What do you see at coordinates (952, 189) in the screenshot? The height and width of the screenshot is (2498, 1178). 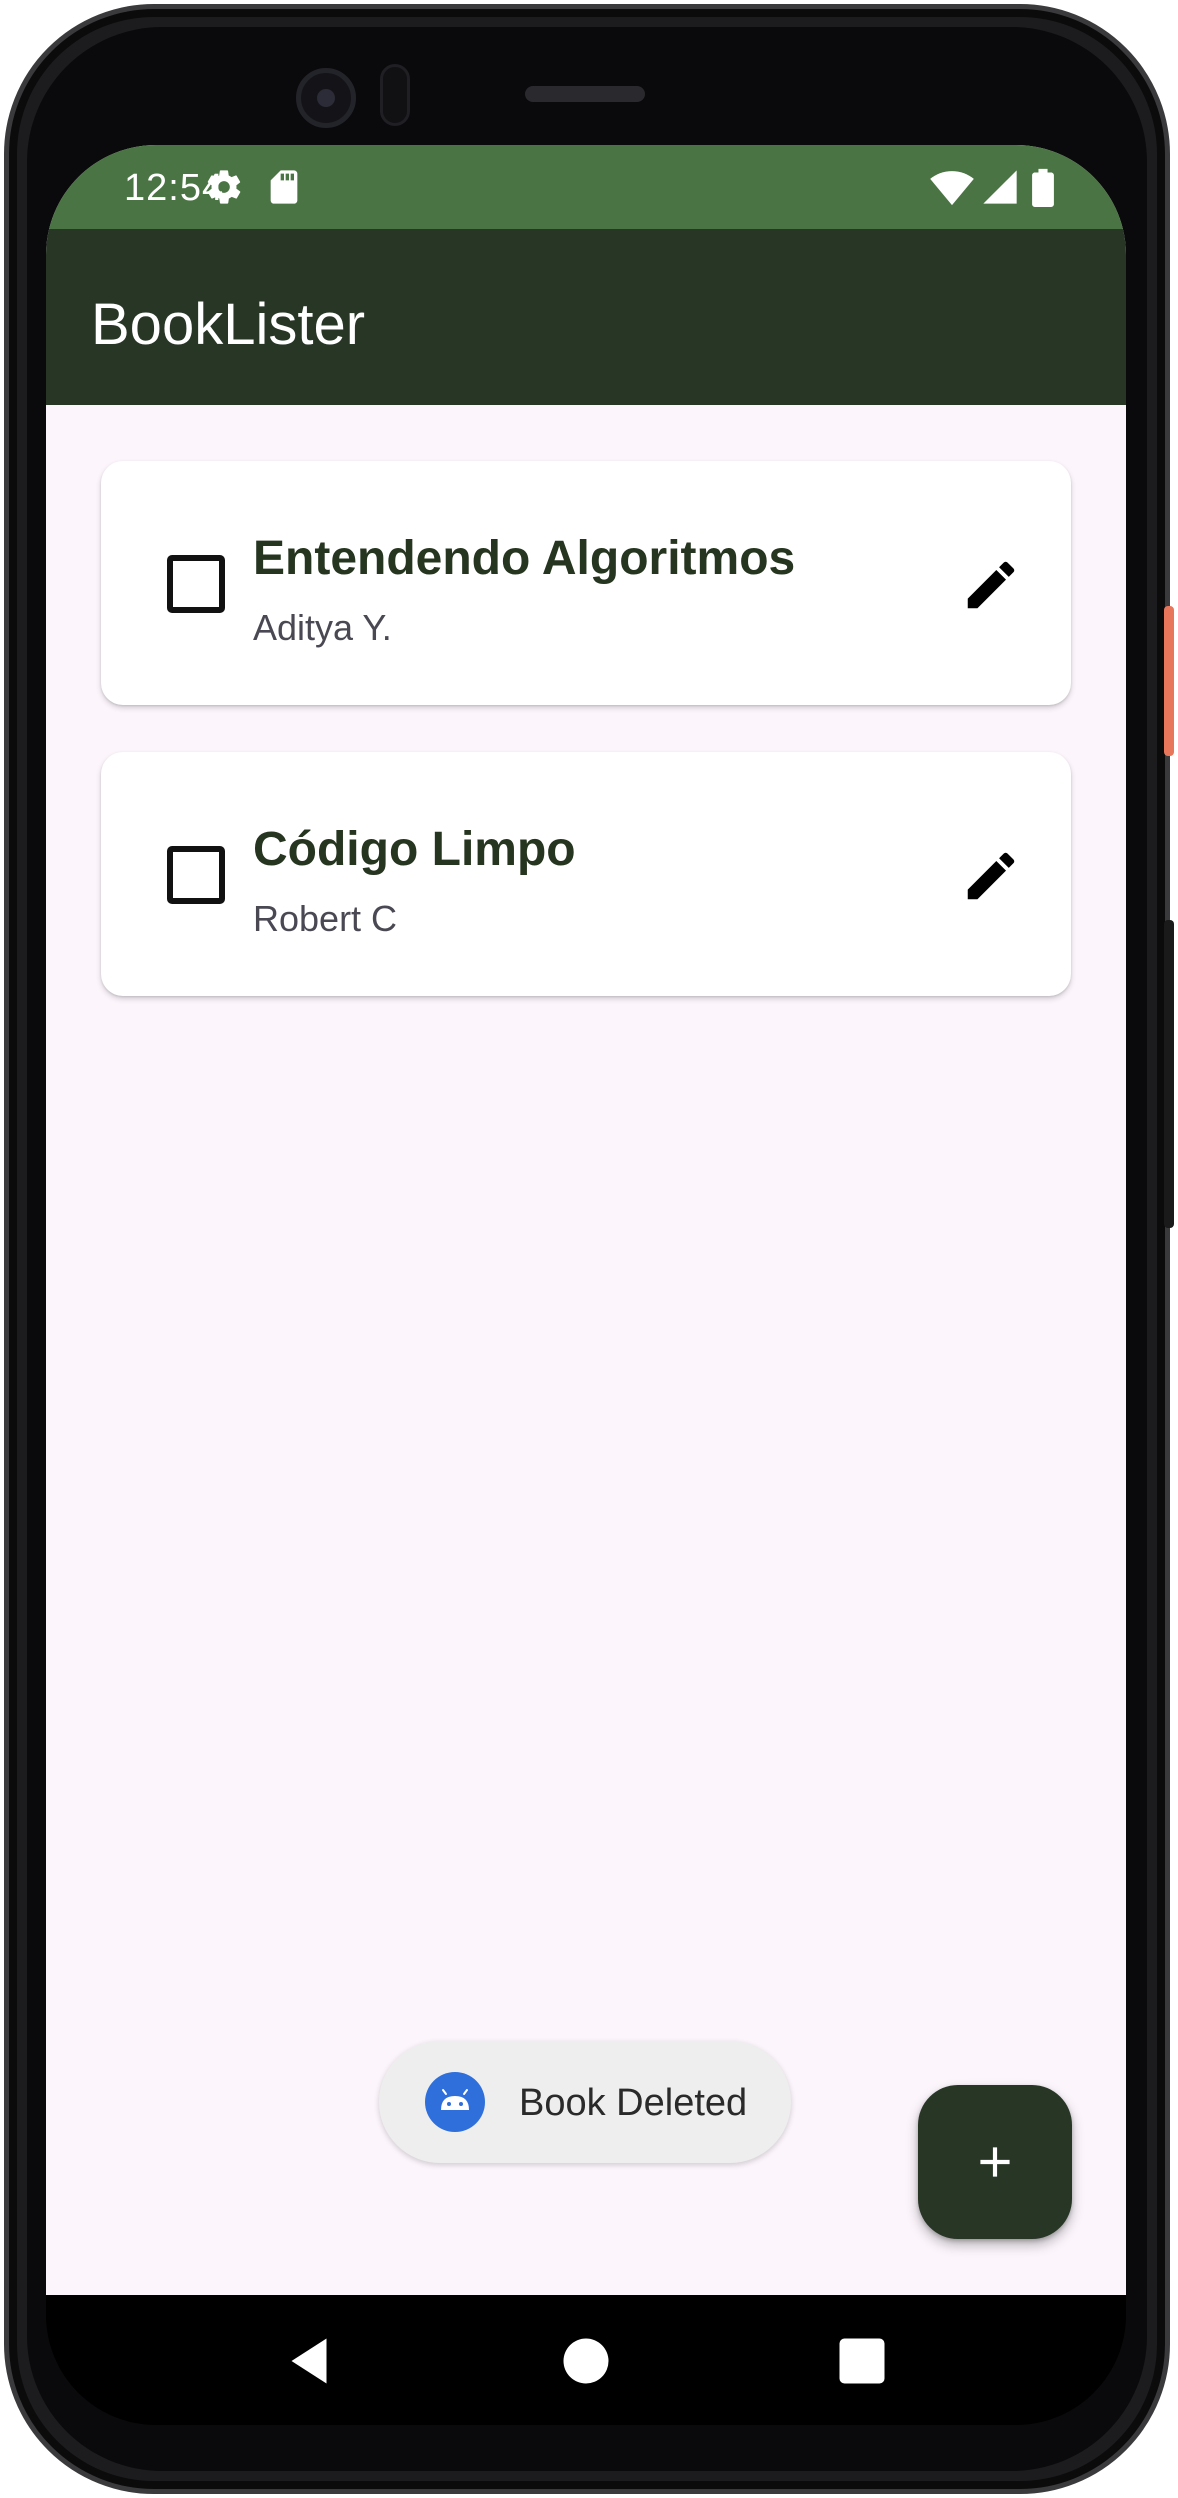 I see `wifi-icon` at bounding box center [952, 189].